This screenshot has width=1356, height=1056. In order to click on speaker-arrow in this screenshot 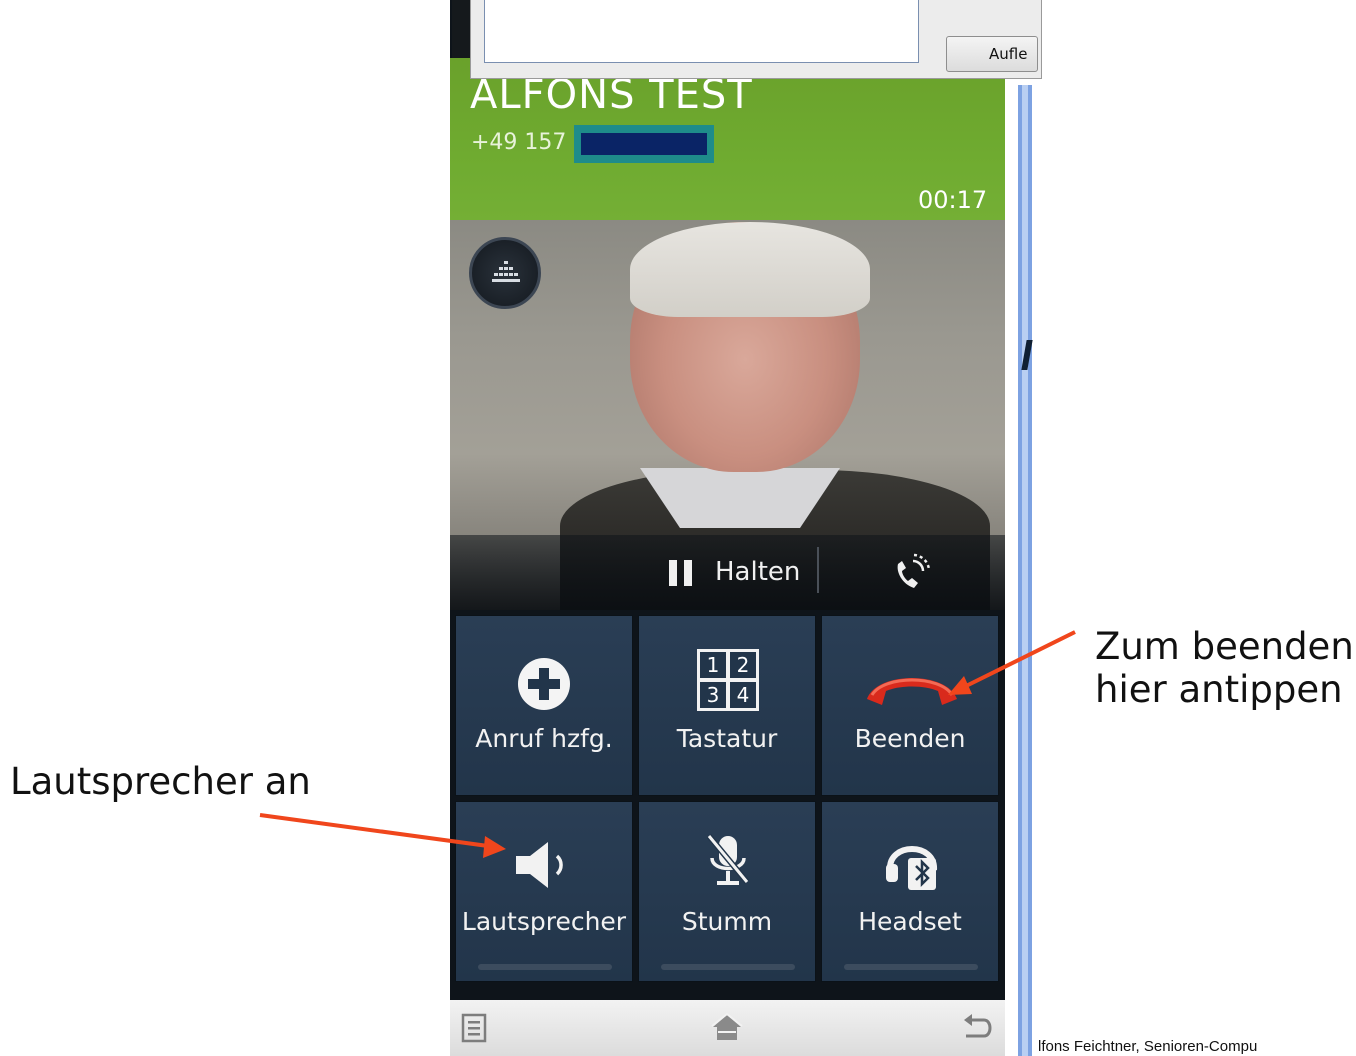, I will do `click(382, 835)`.